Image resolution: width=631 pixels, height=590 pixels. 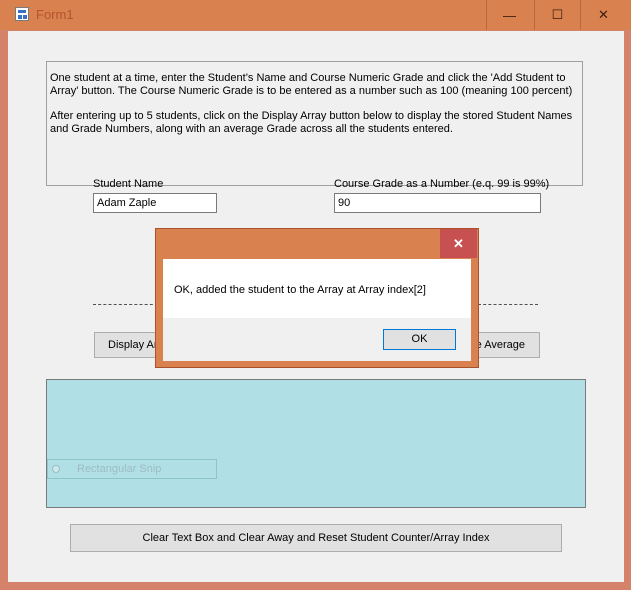 I want to click on title-bar: Form1 — ☐ ✕, so click(x=315, y=15).